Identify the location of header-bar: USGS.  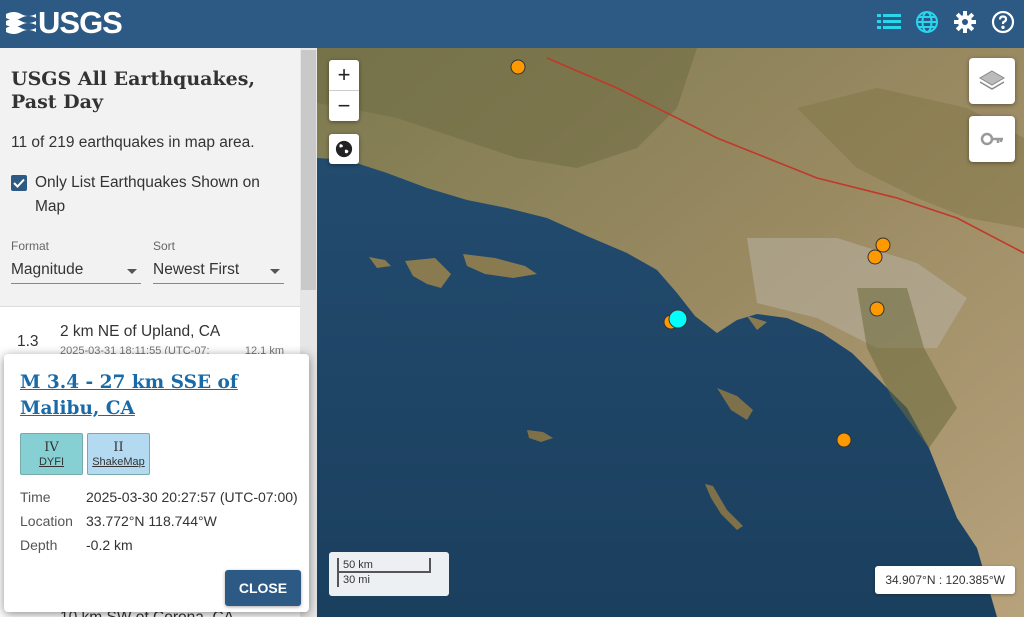
(512, 24).